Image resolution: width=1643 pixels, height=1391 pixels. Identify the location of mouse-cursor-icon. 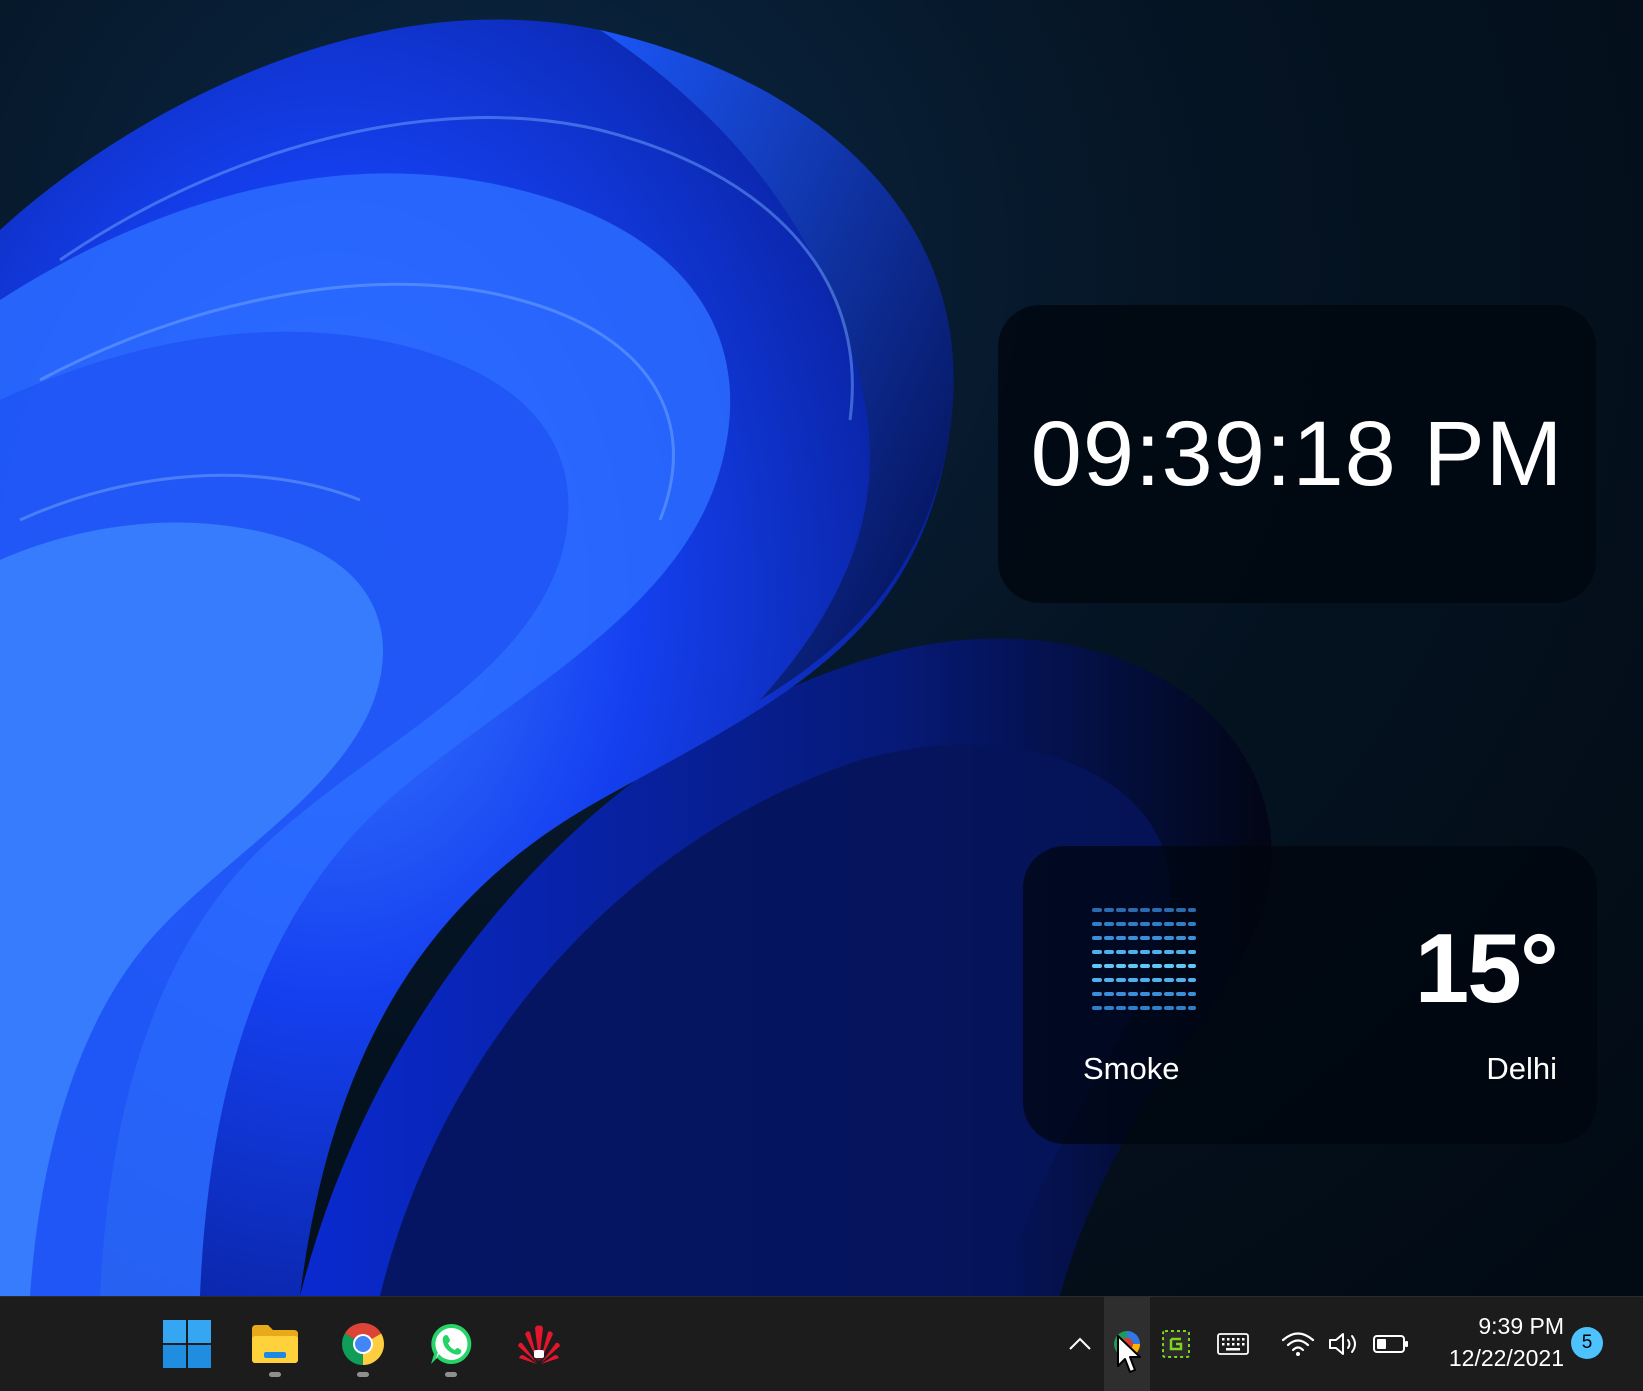
(1129, 1354).